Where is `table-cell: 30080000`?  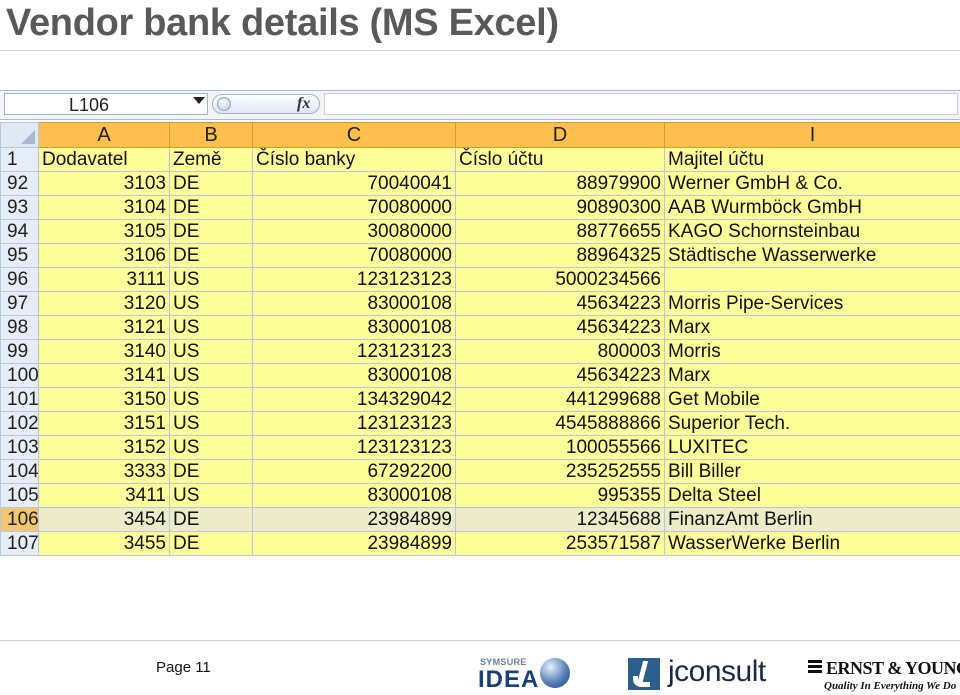 table-cell: 30080000 is located at coordinates (354, 231).